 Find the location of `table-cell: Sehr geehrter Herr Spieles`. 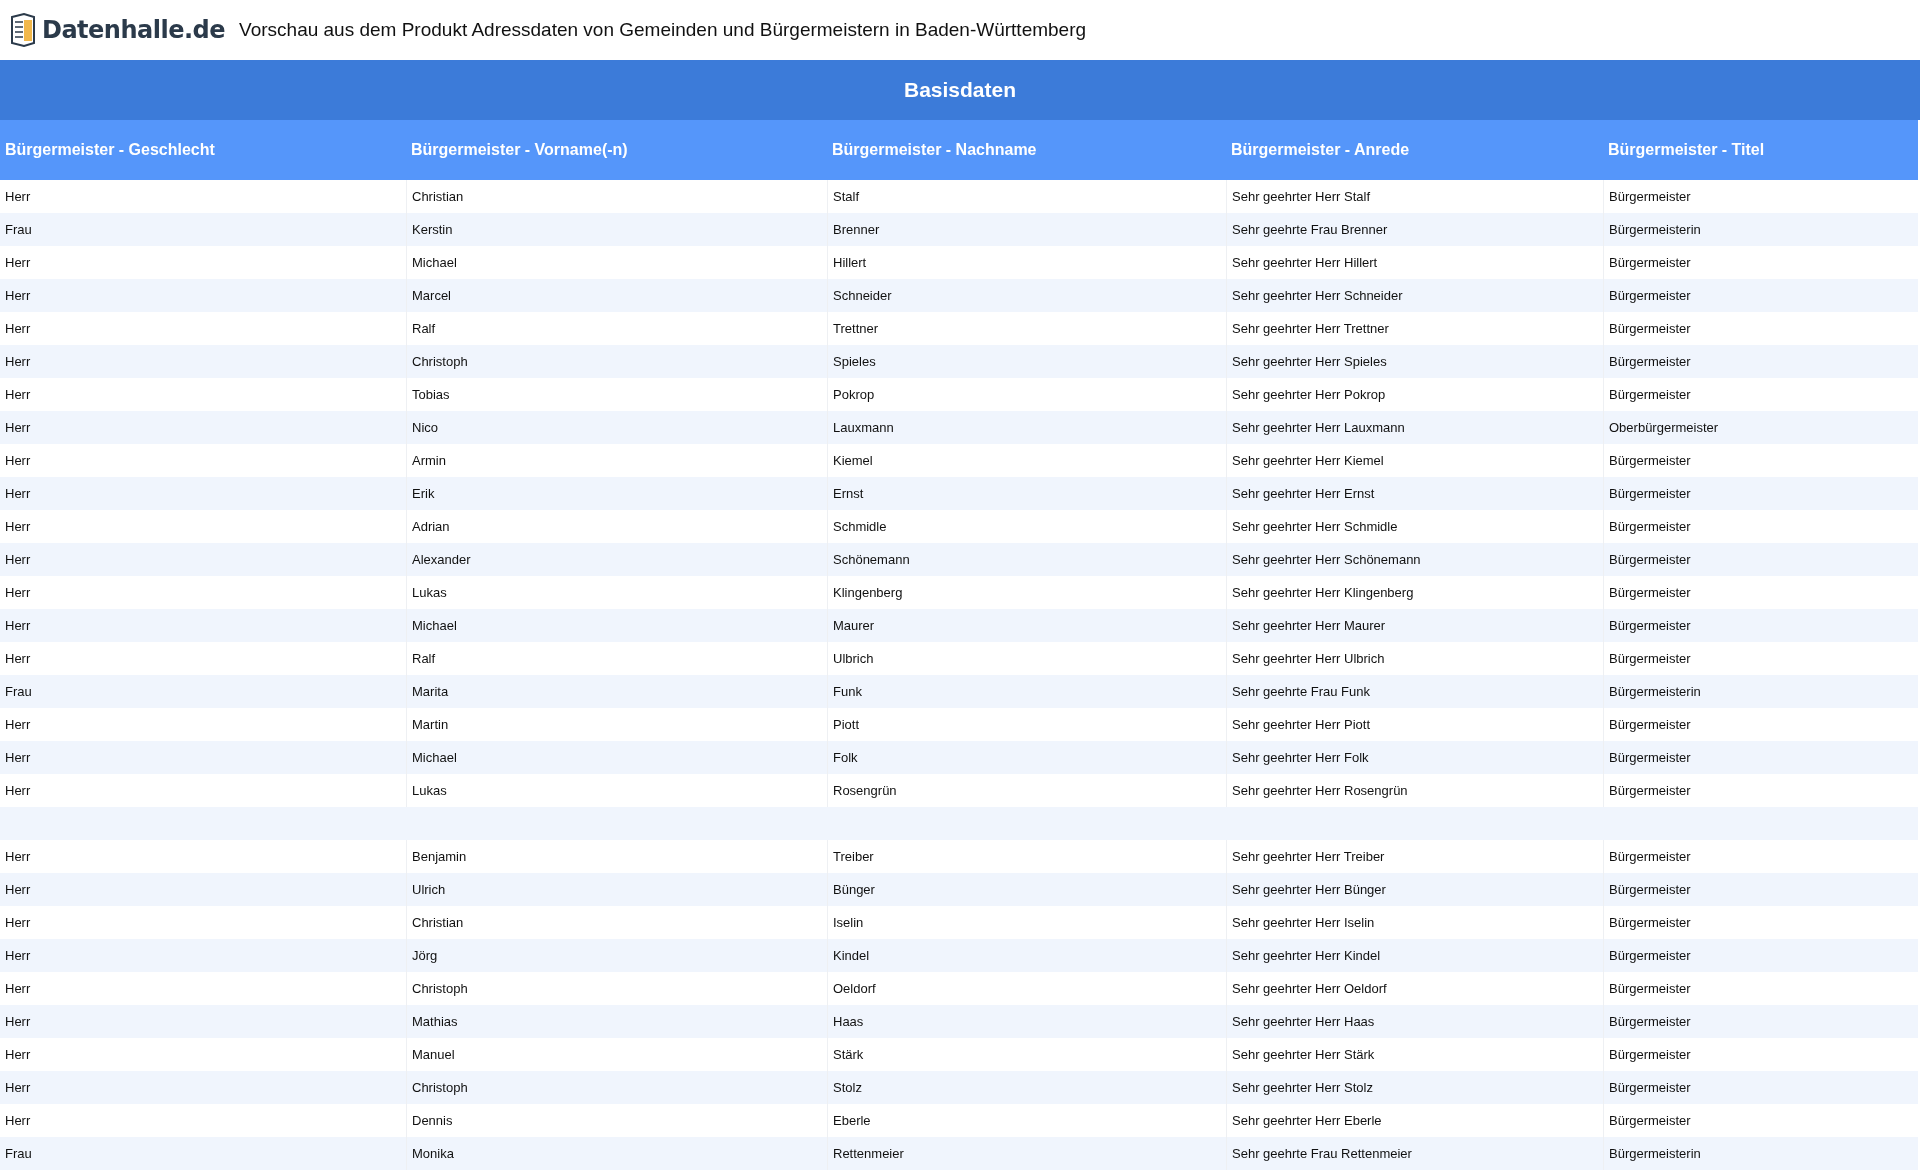

table-cell: Sehr geehrter Herr Spieles is located at coordinates (1414, 361).